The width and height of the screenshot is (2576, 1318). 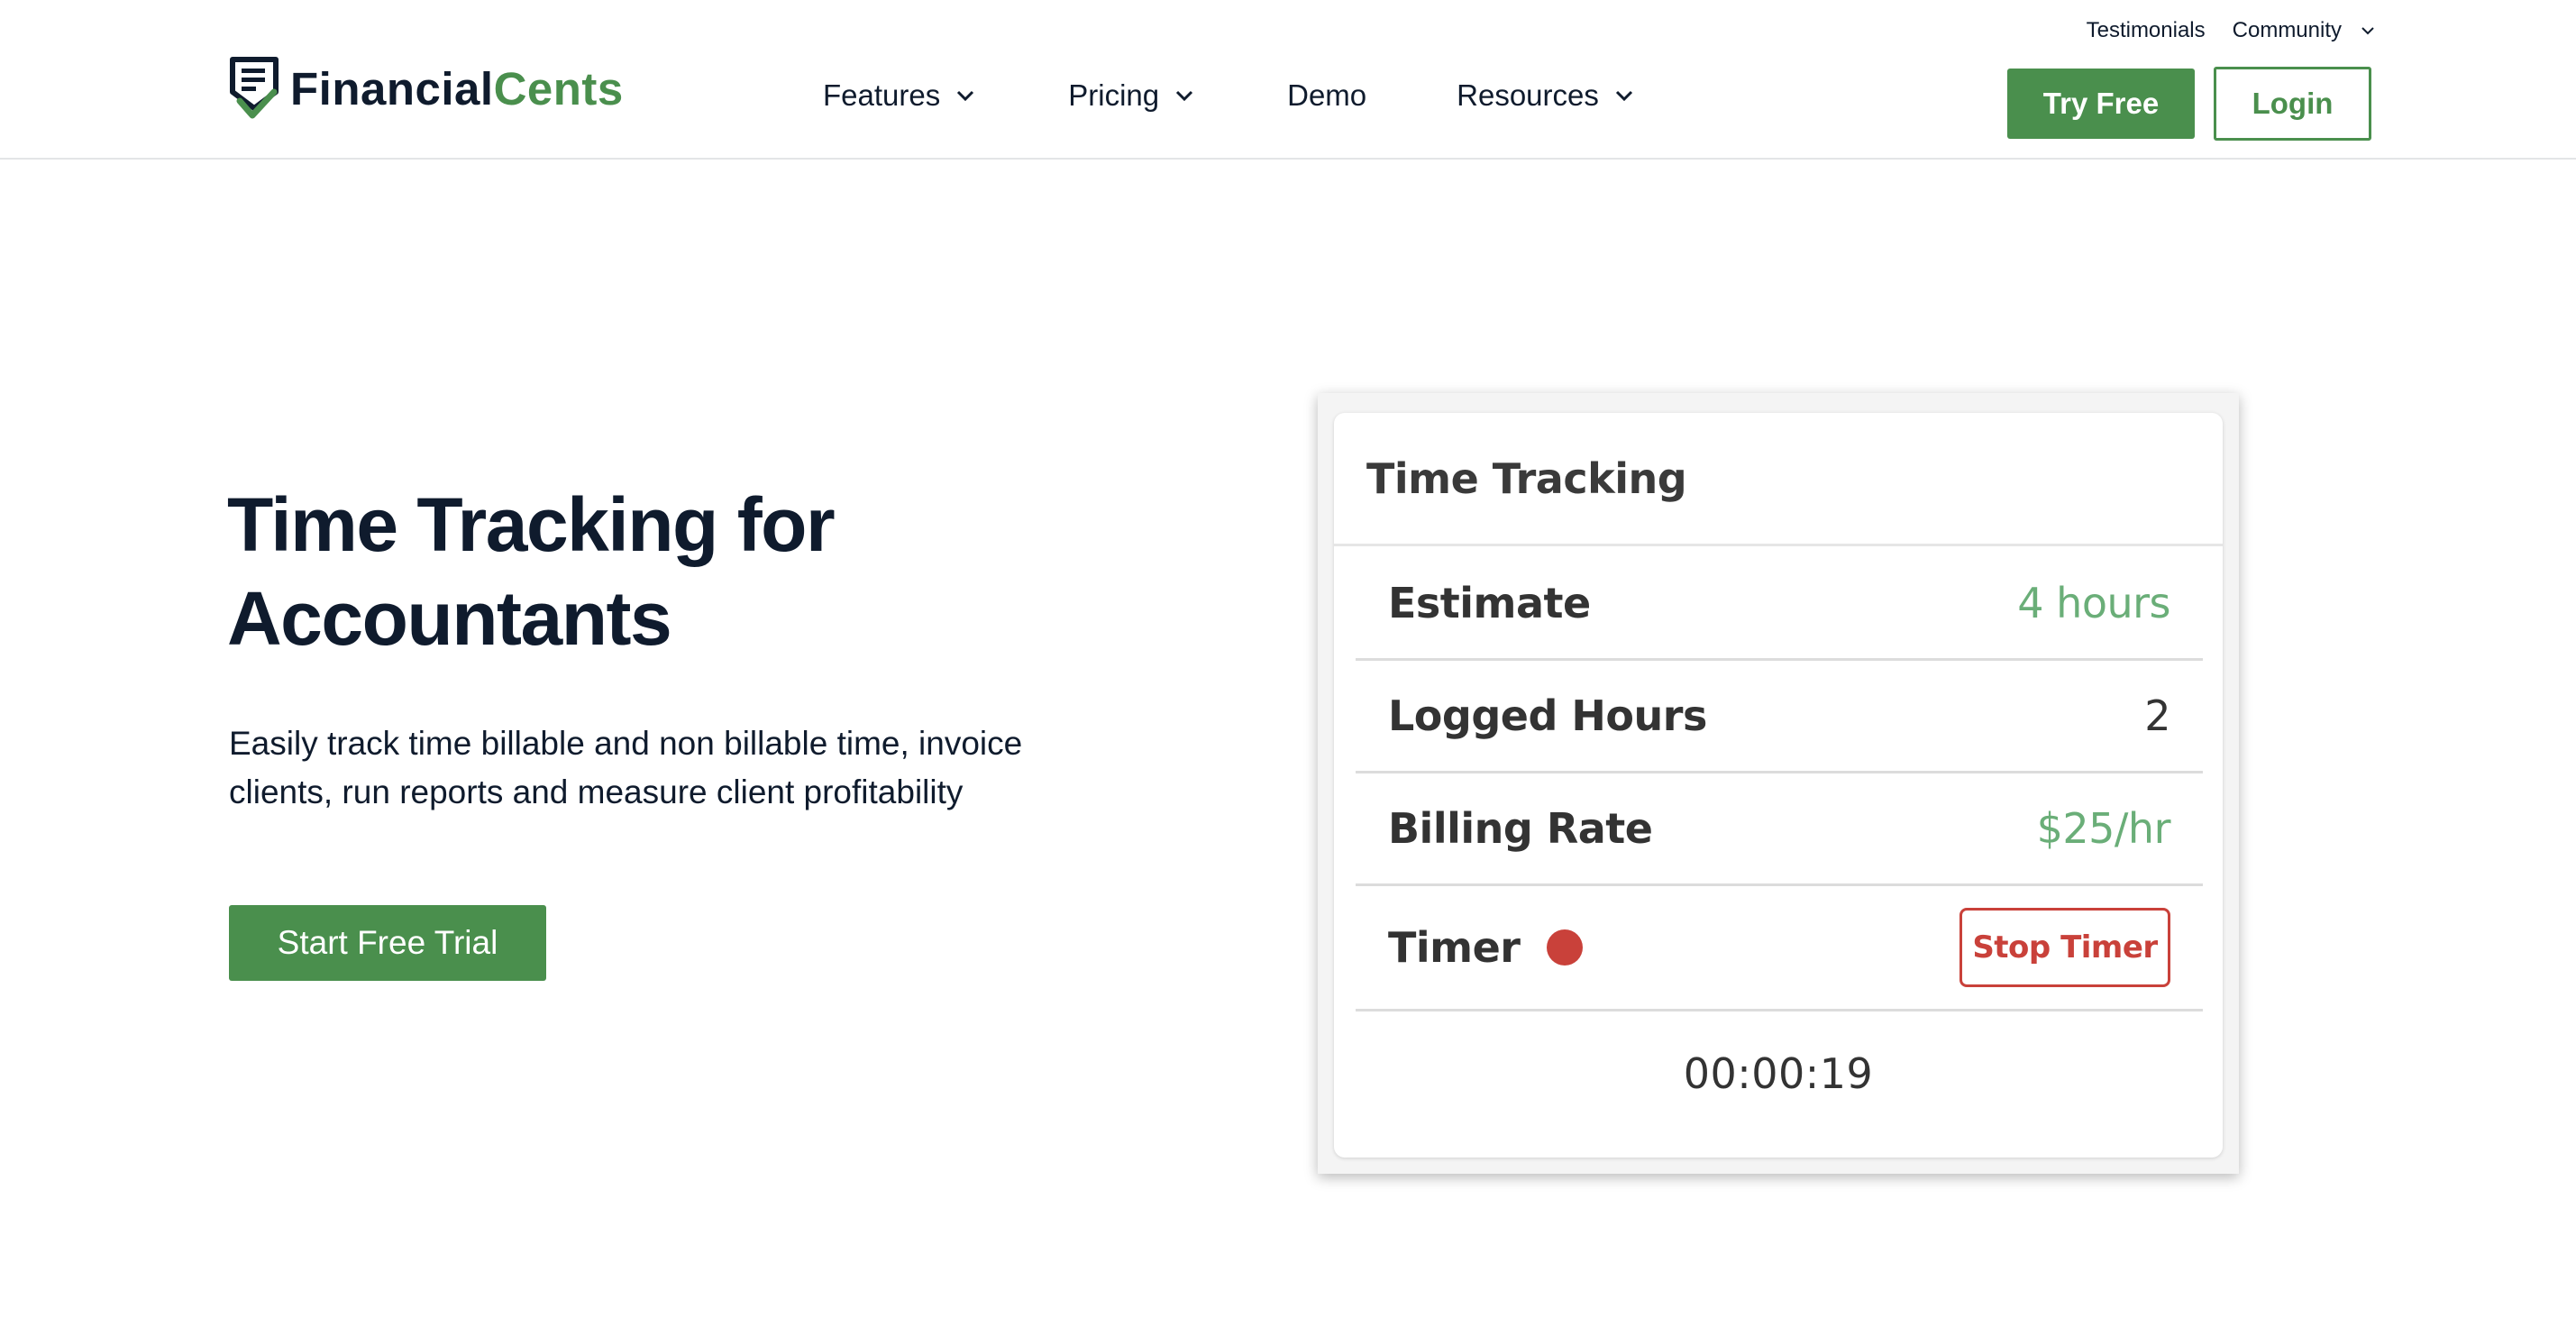 I want to click on nav-item-pricing: Pricing, so click(x=1130, y=95).